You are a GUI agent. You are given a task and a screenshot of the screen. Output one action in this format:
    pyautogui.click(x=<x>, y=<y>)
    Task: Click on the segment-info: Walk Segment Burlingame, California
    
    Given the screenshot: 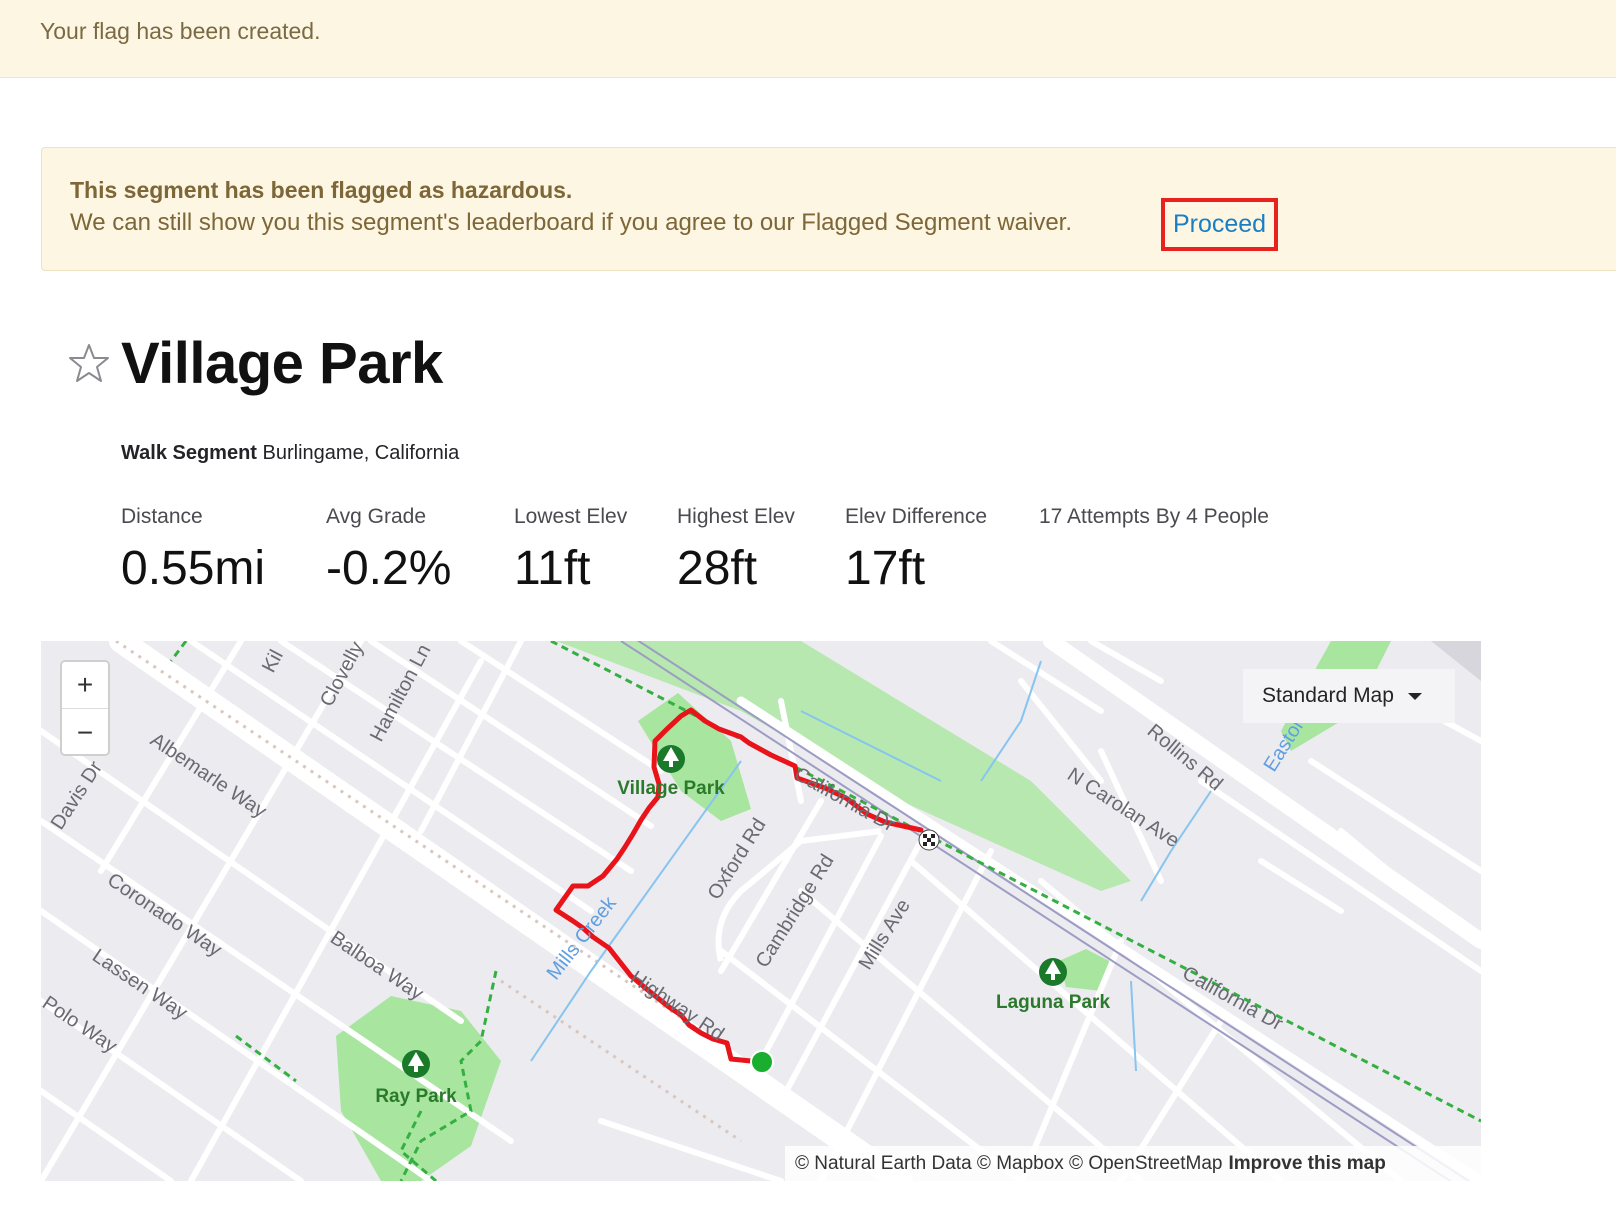 What is the action you would take?
    pyautogui.click(x=290, y=453)
    